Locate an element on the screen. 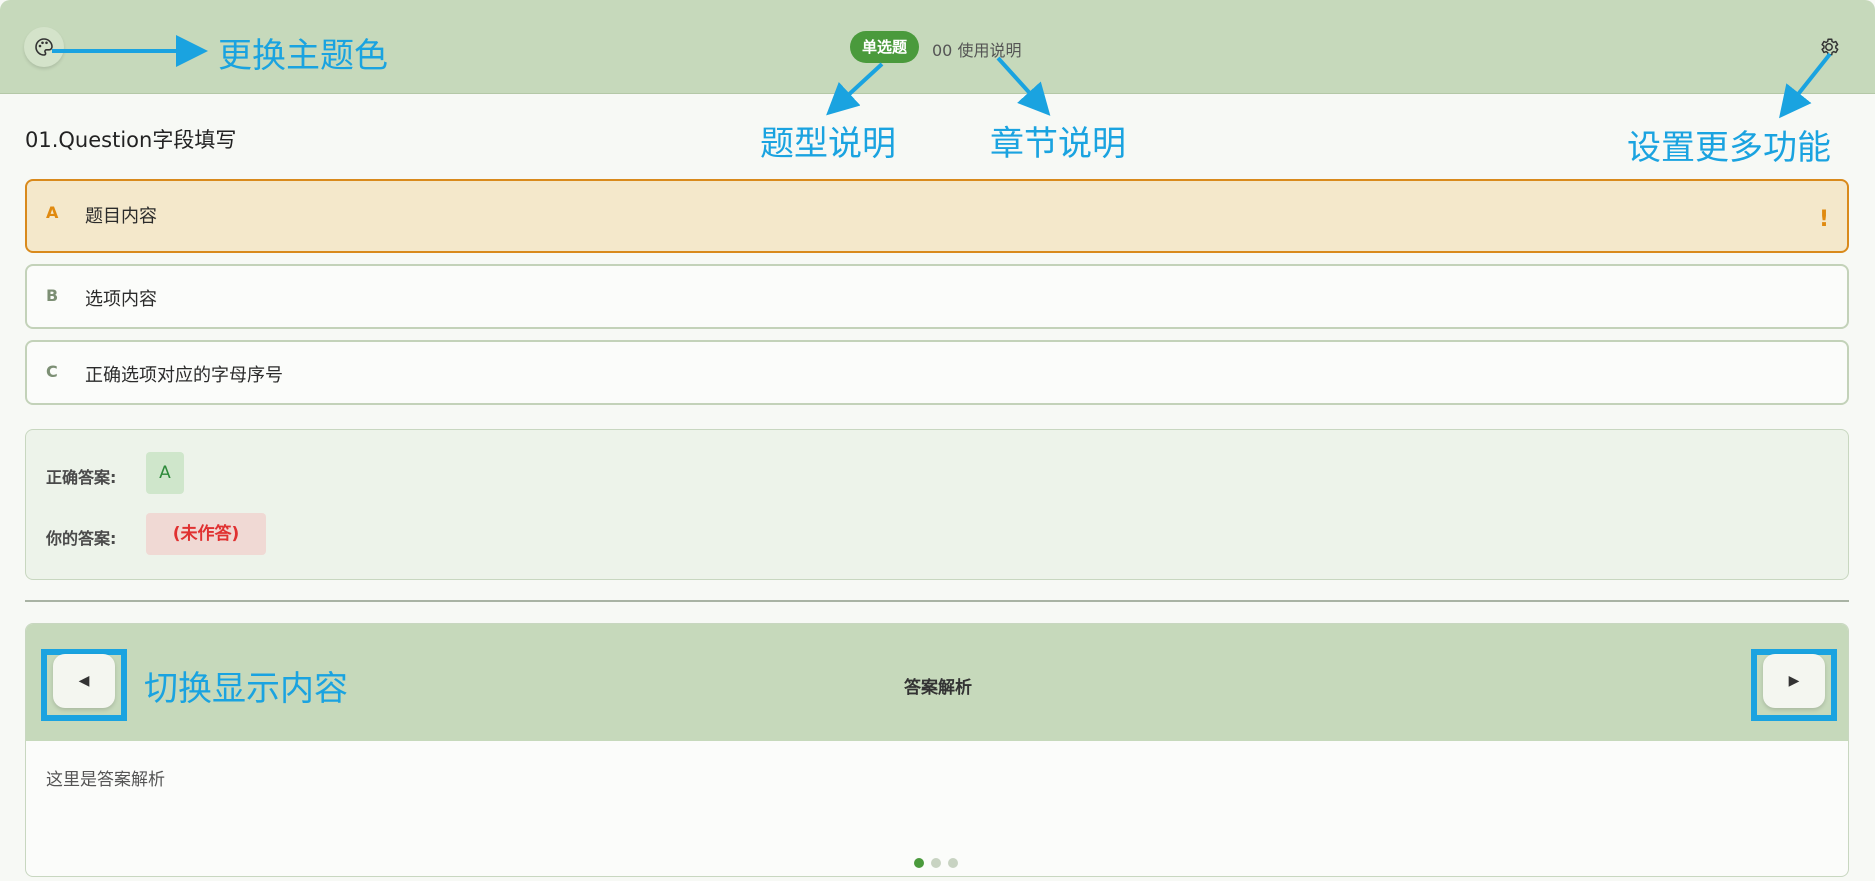 The height and width of the screenshot is (881, 1875). next-arrow-icon: ▶ is located at coordinates (1794, 681).